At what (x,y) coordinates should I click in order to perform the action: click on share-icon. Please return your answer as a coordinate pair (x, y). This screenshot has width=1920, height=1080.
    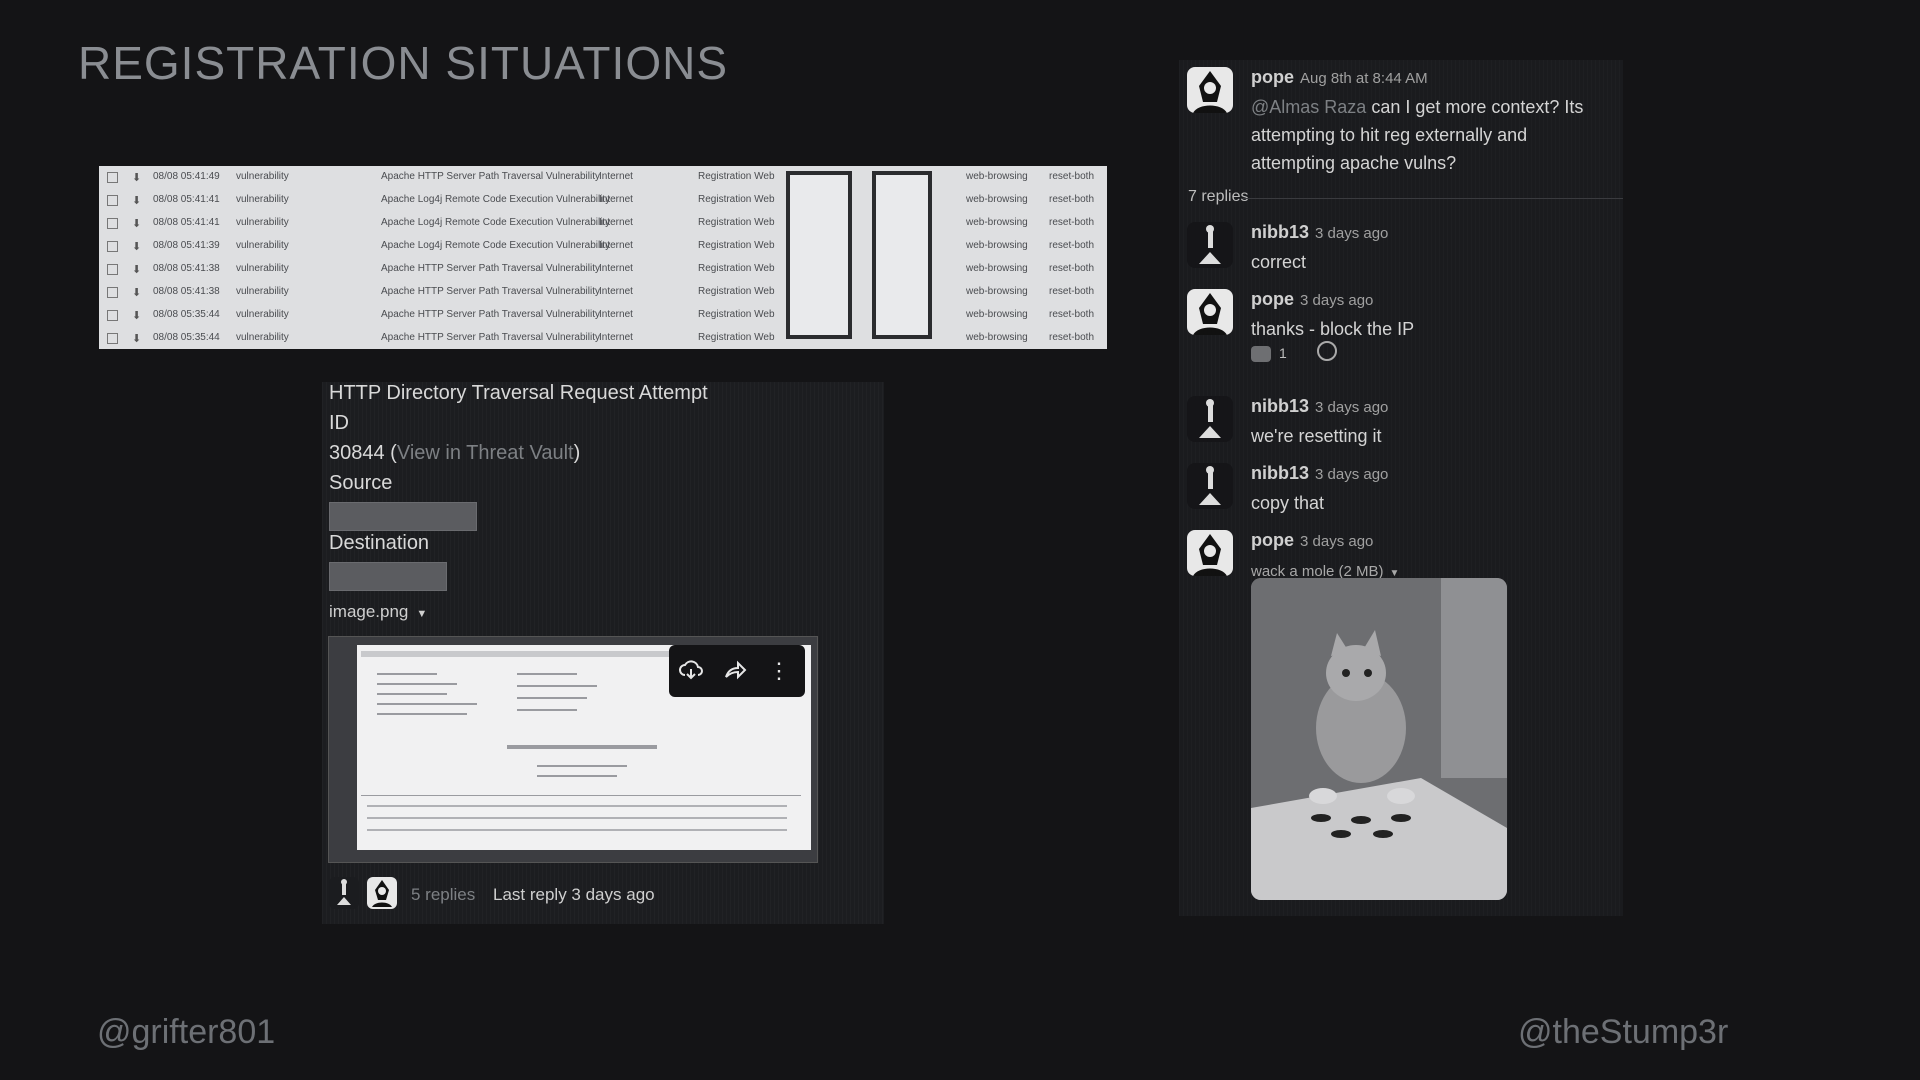
    Looking at the image, I should click on (735, 671).